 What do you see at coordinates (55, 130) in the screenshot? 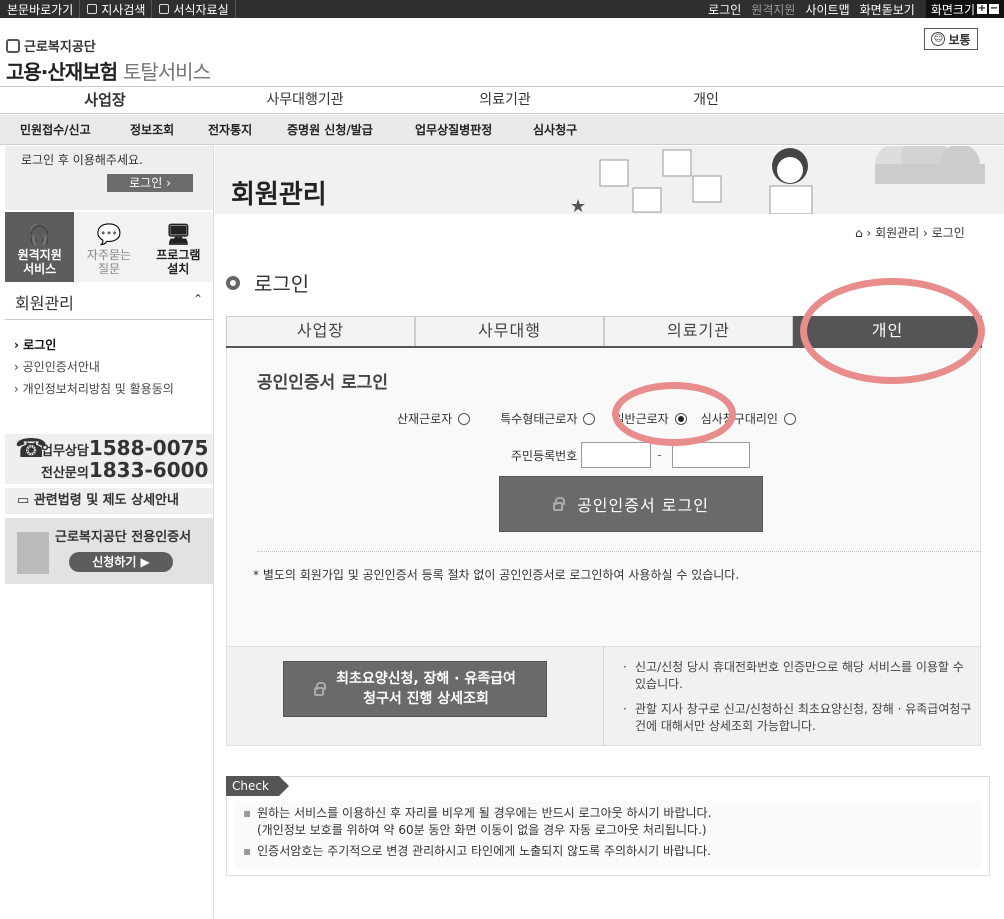
I see `sub-nav-civil: 민원접수/신고` at bounding box center [55, 130].